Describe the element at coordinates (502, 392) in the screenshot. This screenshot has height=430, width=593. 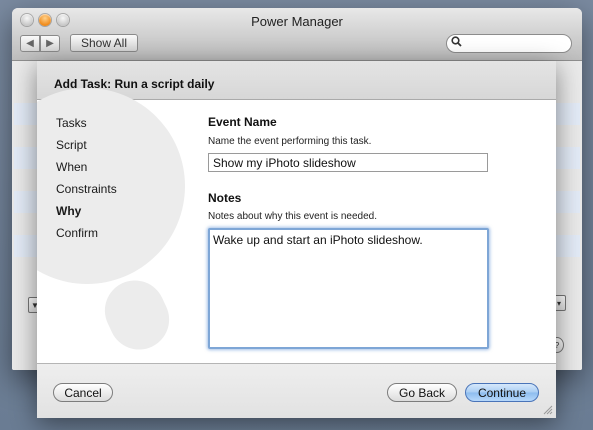
I see `continue-button: Continue` at that location.